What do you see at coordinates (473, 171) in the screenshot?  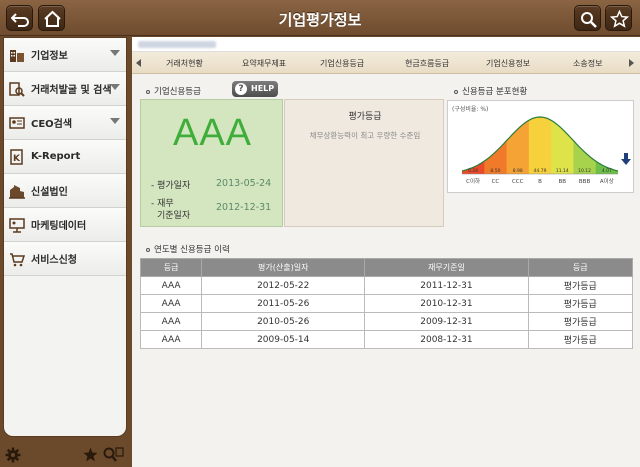 I see `chart-value-label: 0.26` at bounding box center [473, 171].